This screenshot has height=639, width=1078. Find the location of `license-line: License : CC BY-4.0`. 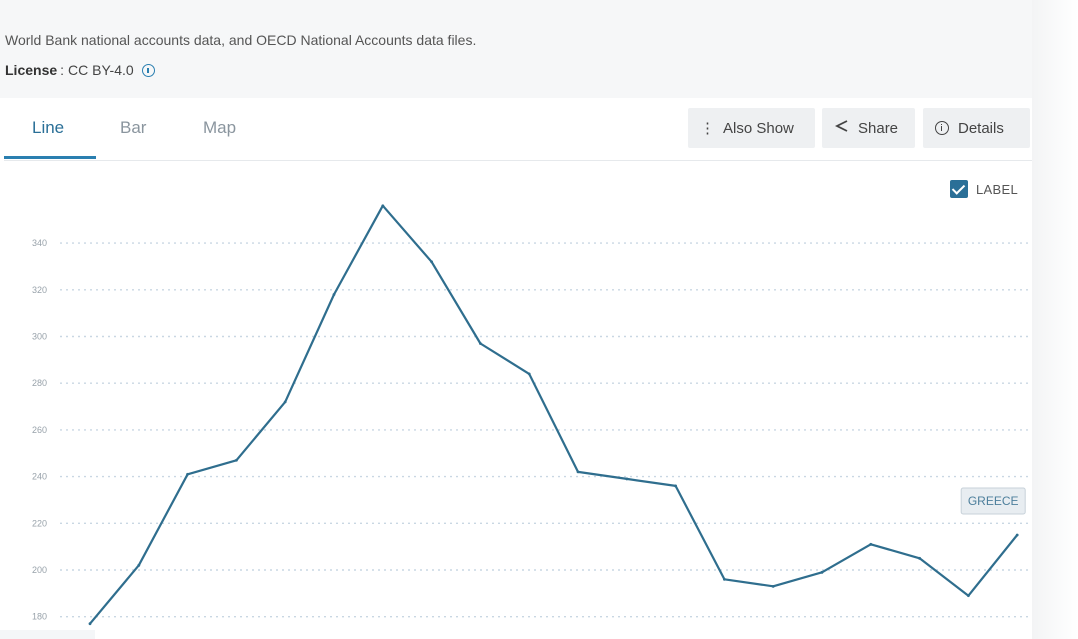

license-line: License : CC BY-4.0 is located at coordinates (80, 70).